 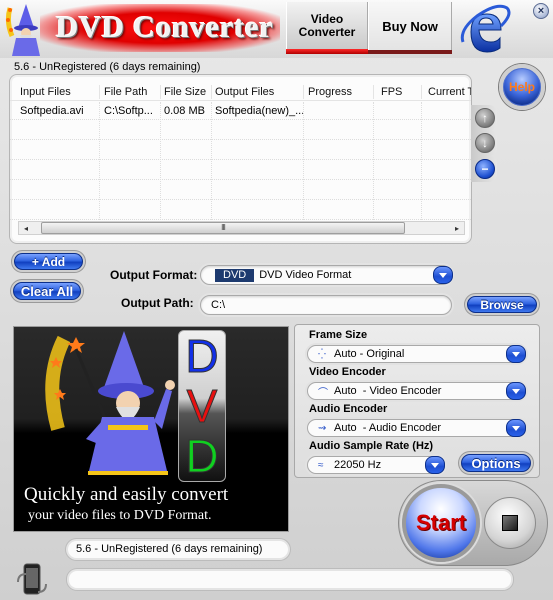 I want to click on output-format-label: Output Format:, so click(x=154, y=275).